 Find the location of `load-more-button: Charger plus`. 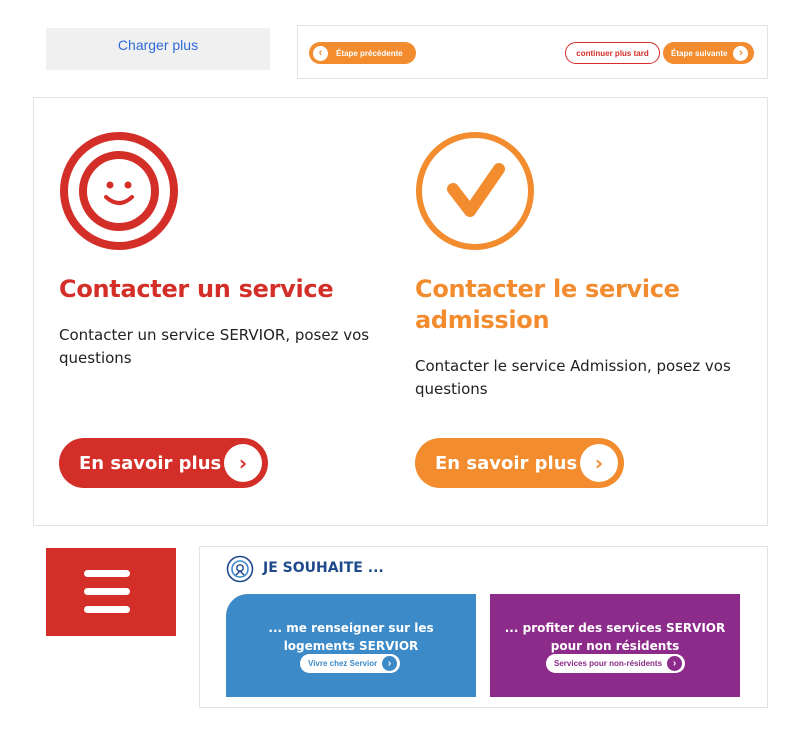

load-more-button: Charger plus is located at coordinates (158, 49).